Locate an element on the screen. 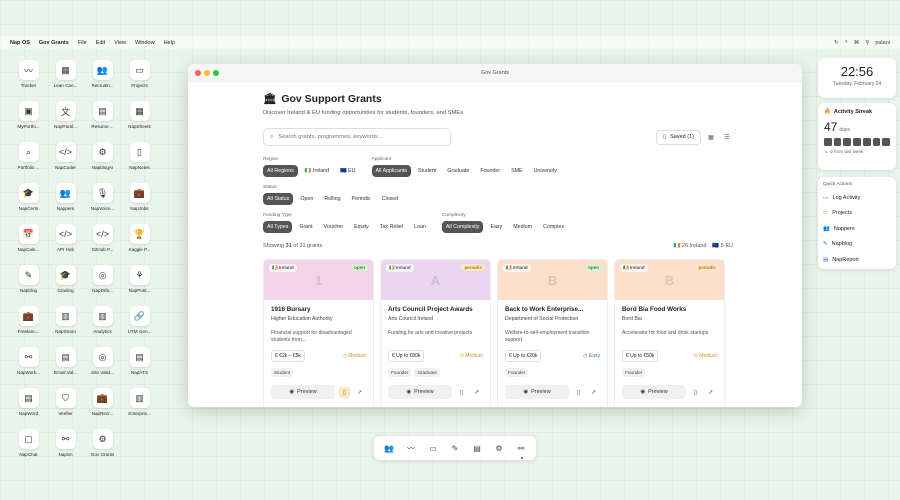 This screenshot has width=900, height=500. desktop-icon: ▥ Analytics is located at coordinates (102, 326).